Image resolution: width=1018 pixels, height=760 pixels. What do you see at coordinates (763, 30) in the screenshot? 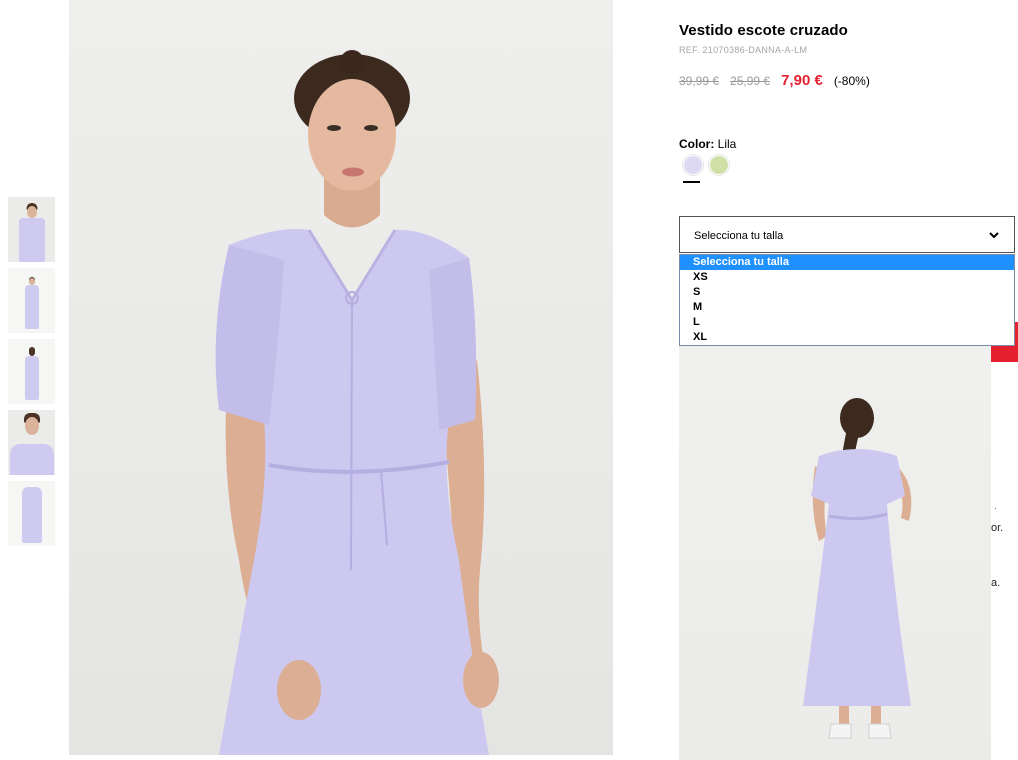
I see `product-title: Vestido escote cruzado` at bounding box center [763, 30].